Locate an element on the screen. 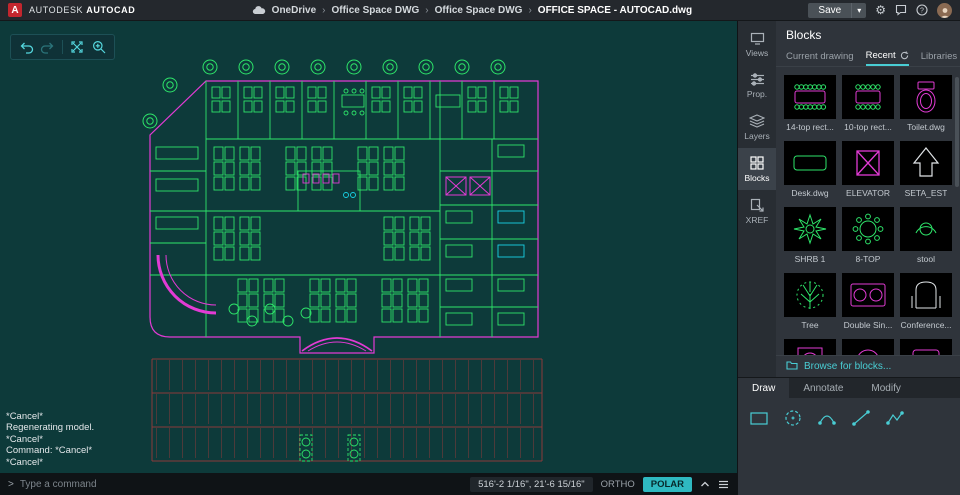 Image resolution: width=960 pixels, height=495 pixels. expand-status-icon is located at coordinates (705, 484).